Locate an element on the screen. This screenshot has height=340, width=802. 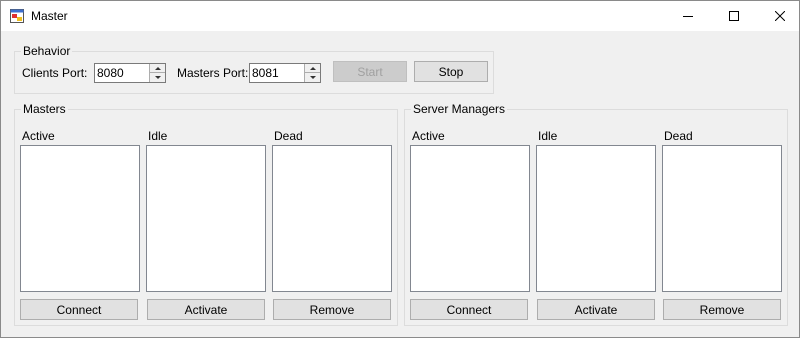
server-managers-idle-label: Idle is located at coordinates (548, 136).